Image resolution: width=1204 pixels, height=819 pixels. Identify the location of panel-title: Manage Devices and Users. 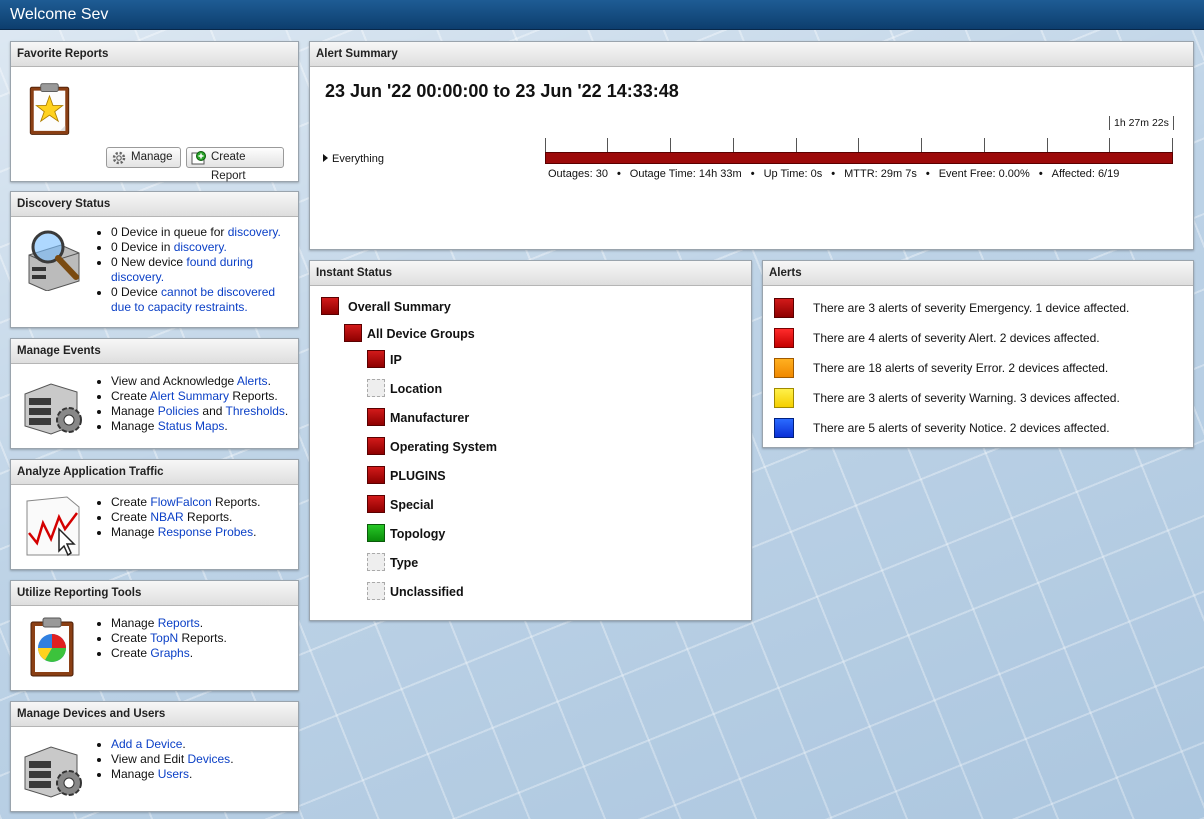
(154, 714).